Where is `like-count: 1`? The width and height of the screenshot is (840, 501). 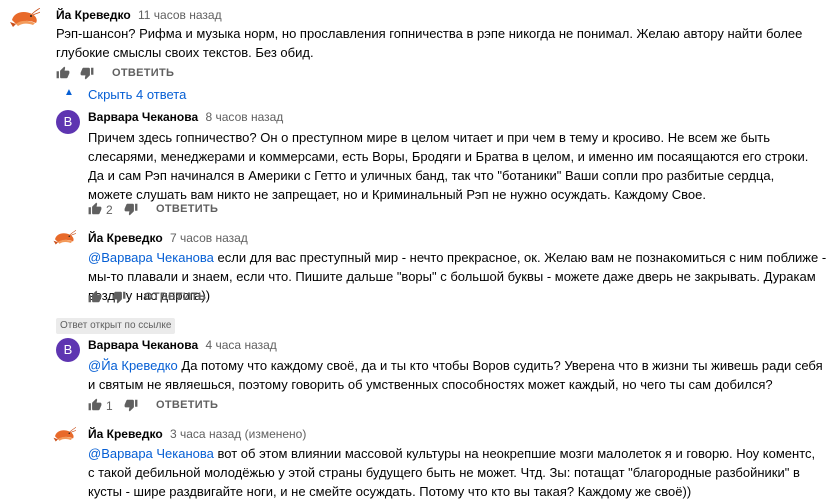 like-count: 1 is located at coordinates (109, 406).